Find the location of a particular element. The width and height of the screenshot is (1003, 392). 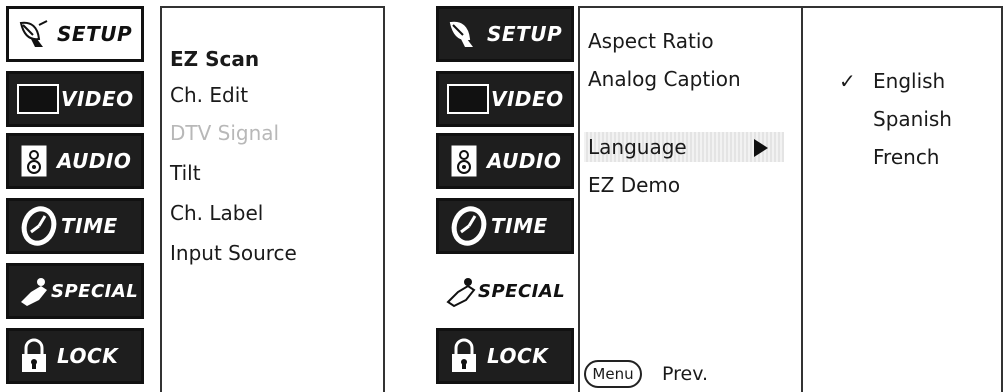

menu-item-tilt: Tilt is located at coordinates (185, 173).